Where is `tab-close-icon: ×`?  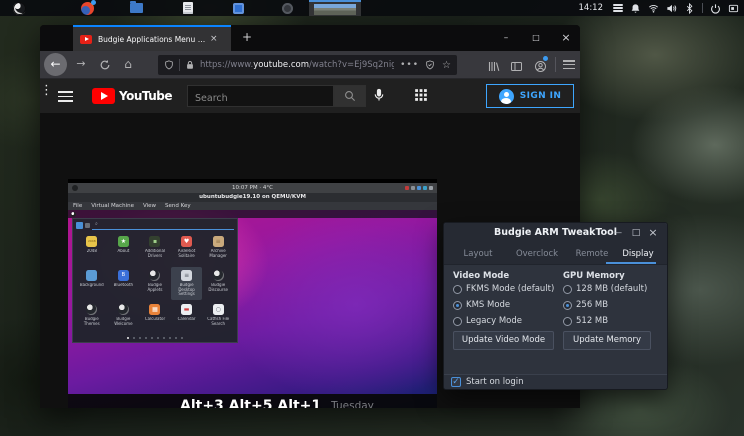 tab-close-icon: × is located at coordinates (214, 39).